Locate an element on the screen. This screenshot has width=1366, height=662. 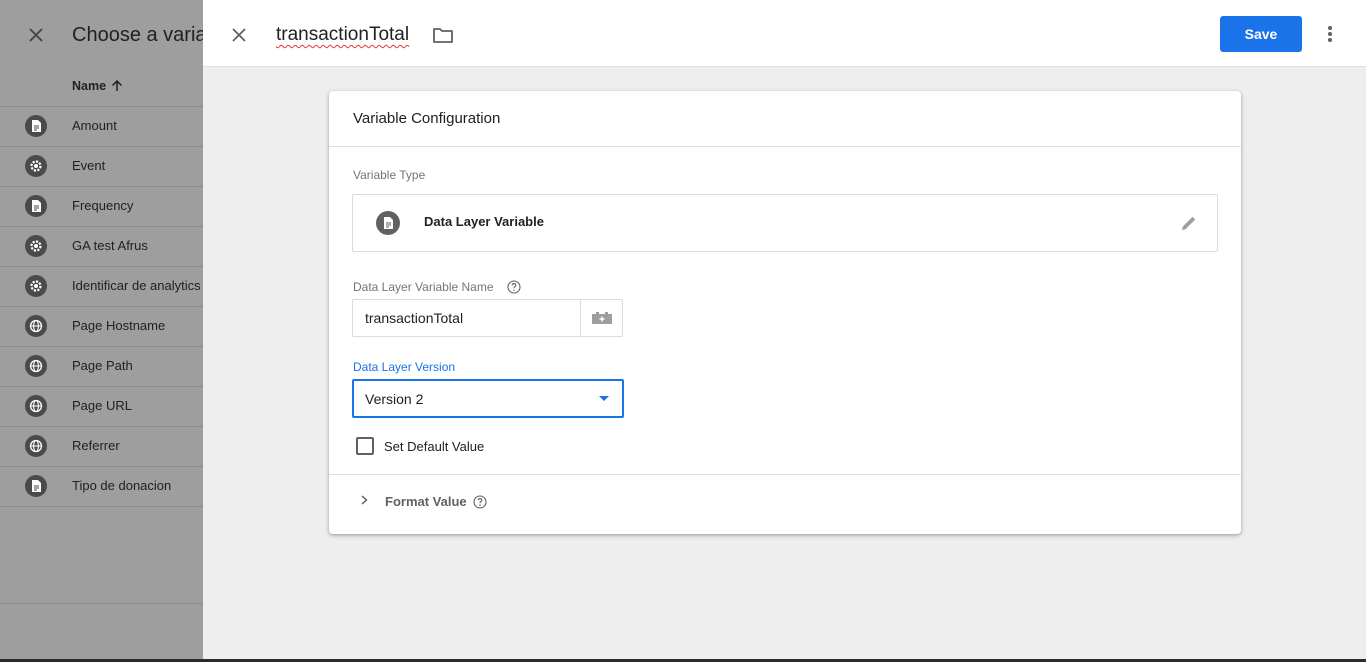
dropdown-arrow-icon is located at coordinates (604, 398).